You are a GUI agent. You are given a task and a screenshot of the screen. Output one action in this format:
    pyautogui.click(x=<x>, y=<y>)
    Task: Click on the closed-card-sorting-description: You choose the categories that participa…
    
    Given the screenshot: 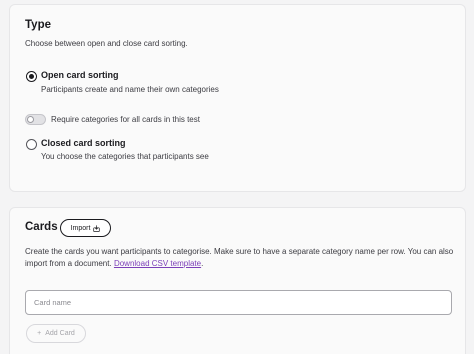 What is the action you would take?
    pyautogui.click(x=125, y=156)
    